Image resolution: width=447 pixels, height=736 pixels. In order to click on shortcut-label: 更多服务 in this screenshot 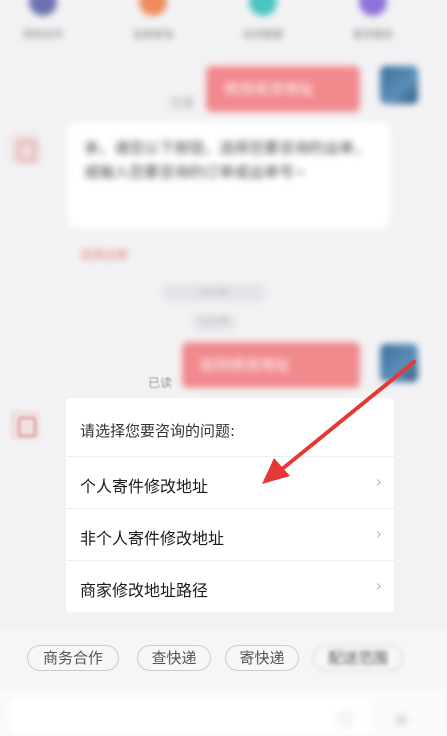, I will do `click(373, 35)`.